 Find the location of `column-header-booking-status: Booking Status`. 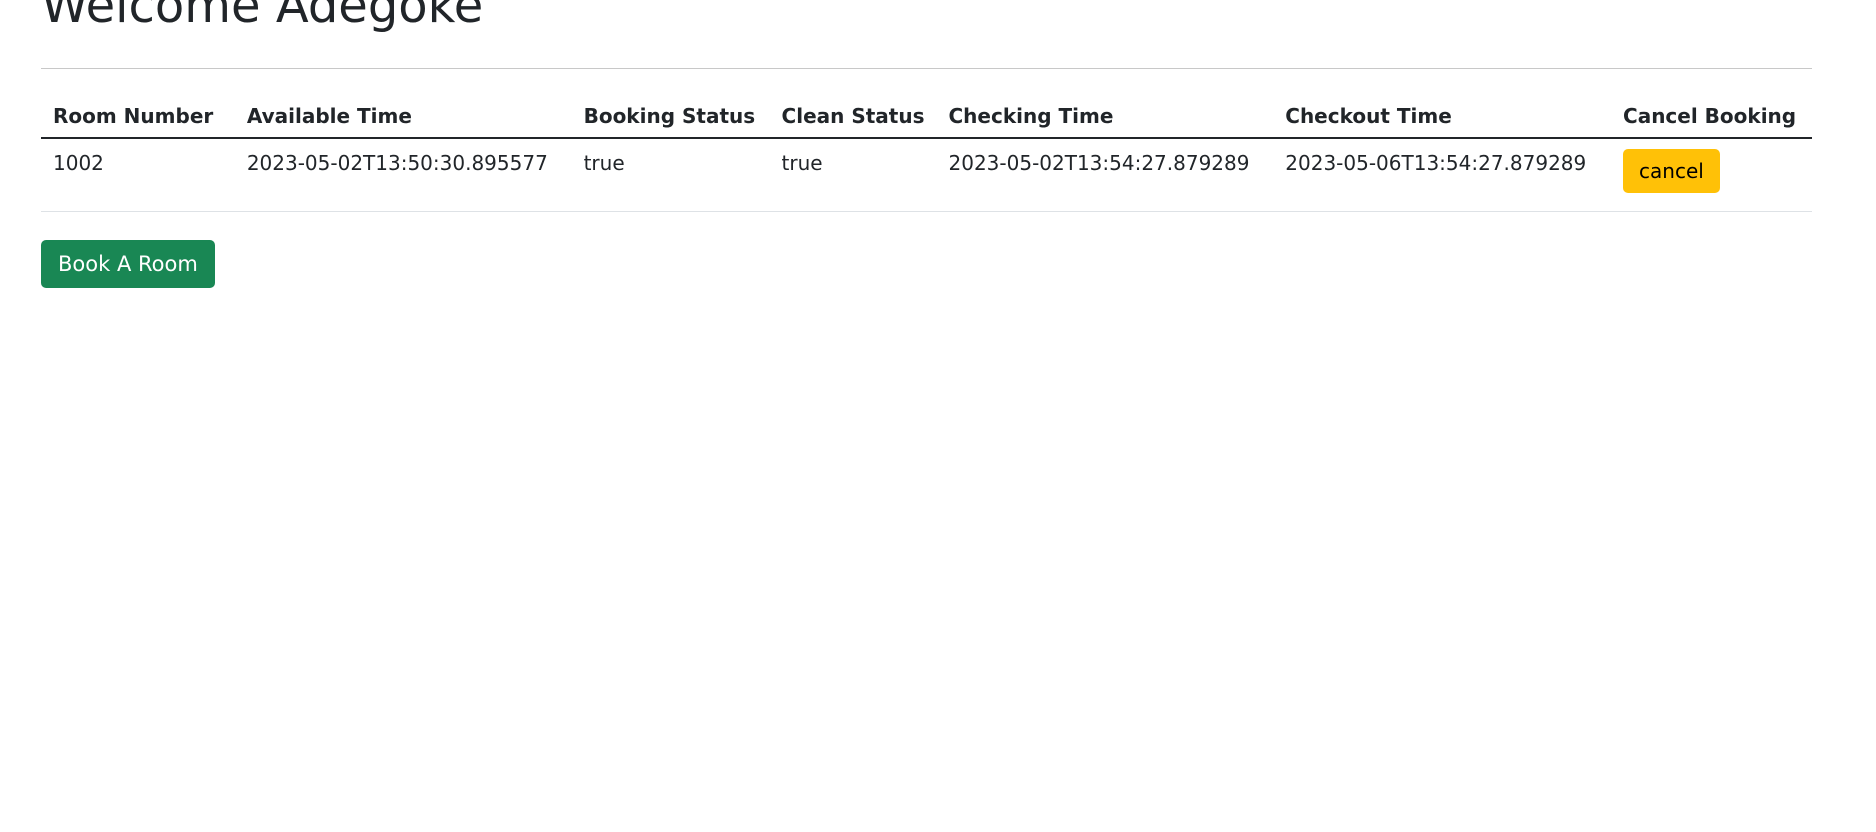

column-header-booking-status: Booking Status is located at coordinates (670, 117).